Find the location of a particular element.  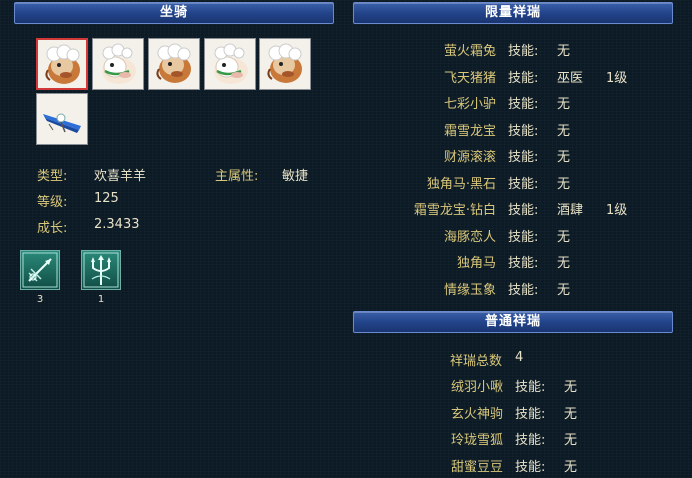

mount-name: 飞天猪猪 is located at coordinates (469, 78).